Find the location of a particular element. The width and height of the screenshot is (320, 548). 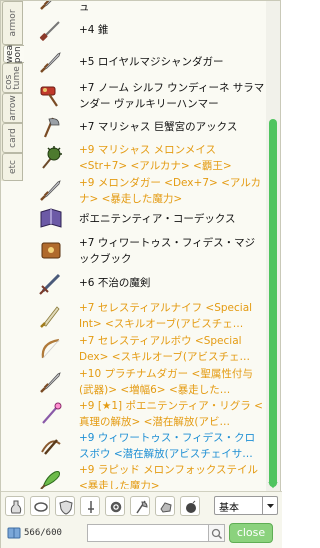

filter-button-gear is located at coordinates (115, 506).